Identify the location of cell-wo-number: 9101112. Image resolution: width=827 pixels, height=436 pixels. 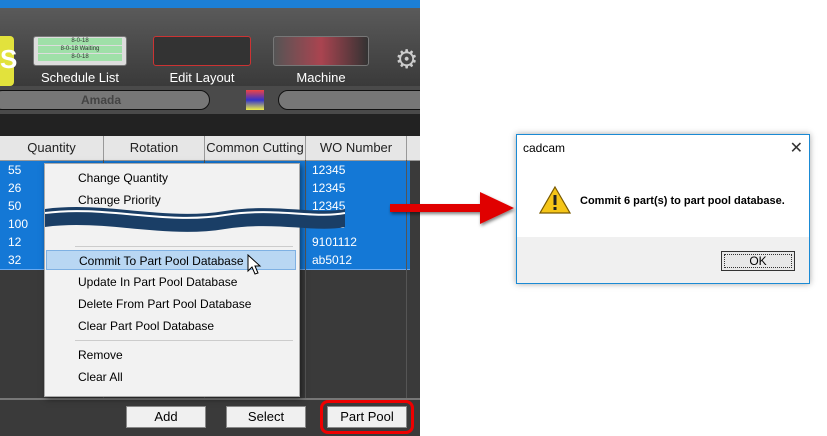
(334, 242).